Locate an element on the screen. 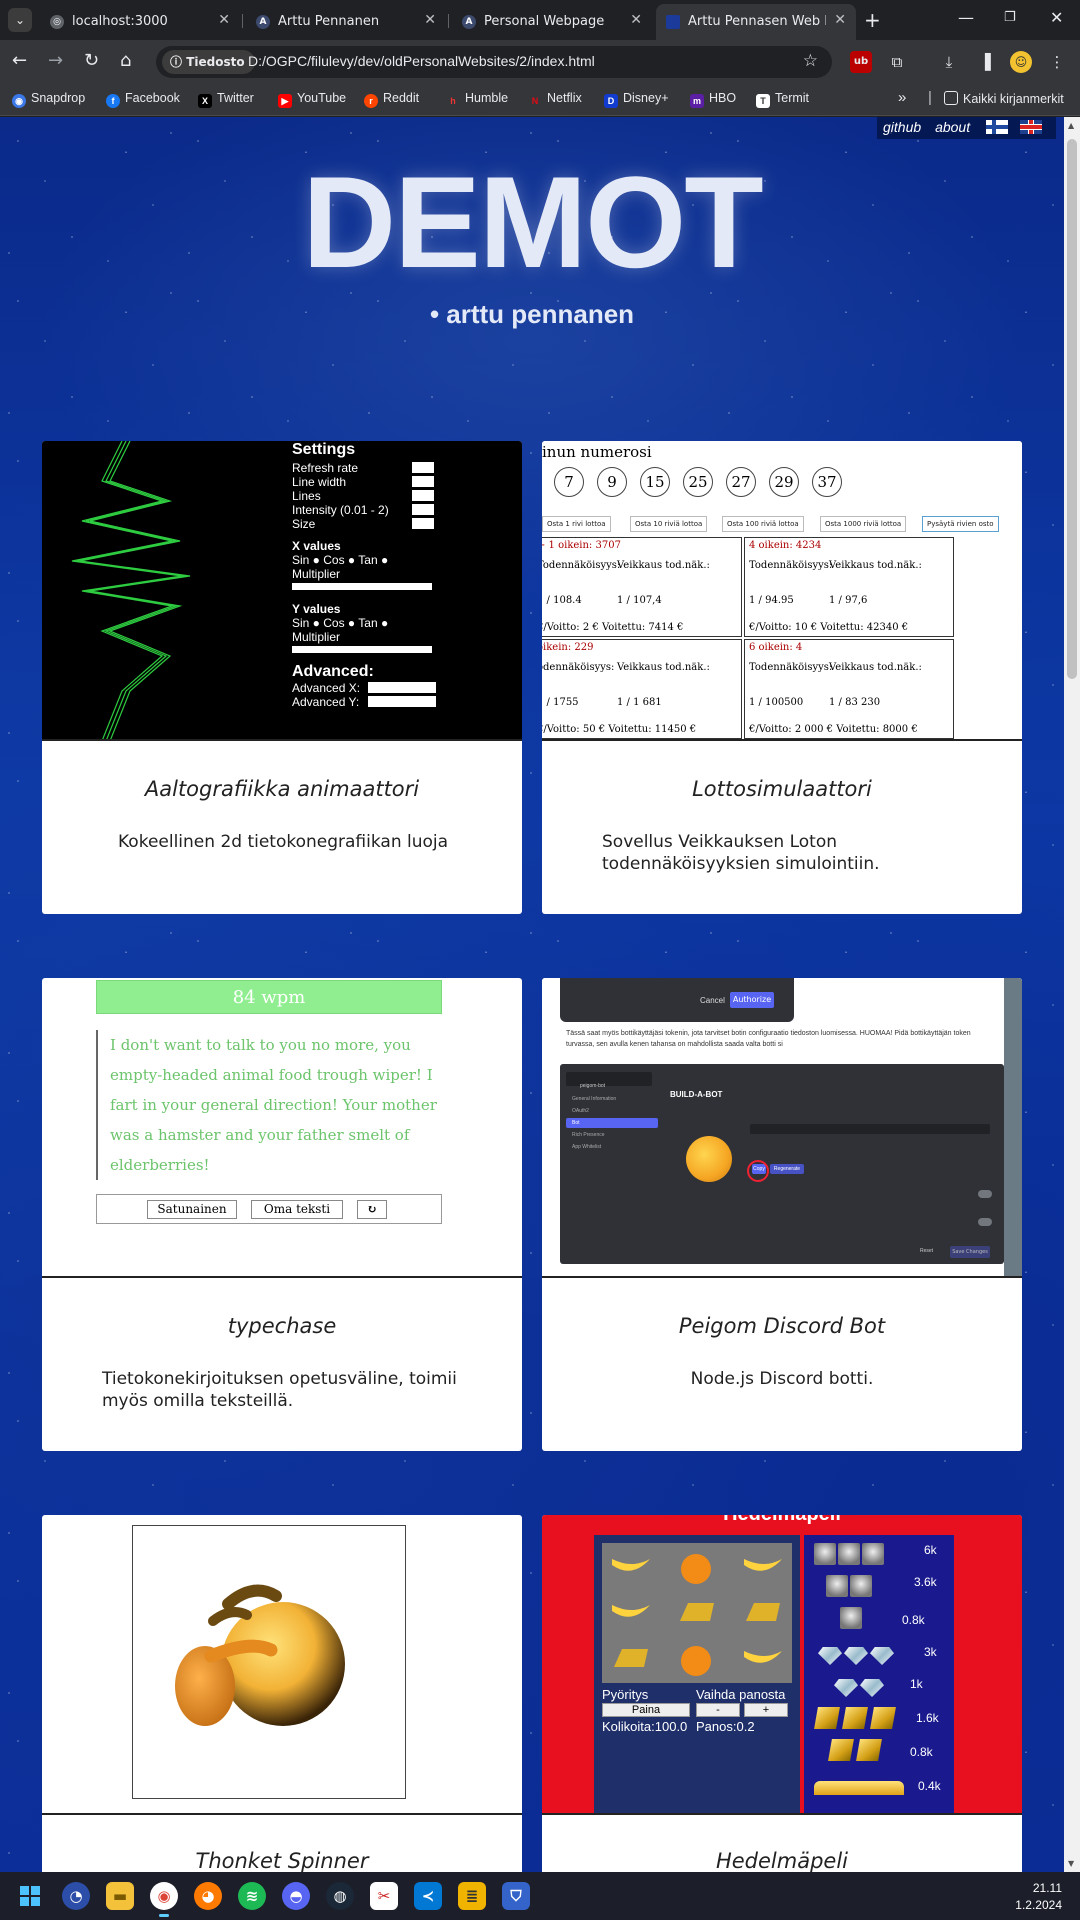 The height and width of the screenshot is (1920, 1080). menu-oauth2: OAuth2 is located at coordinates (612, 1111).